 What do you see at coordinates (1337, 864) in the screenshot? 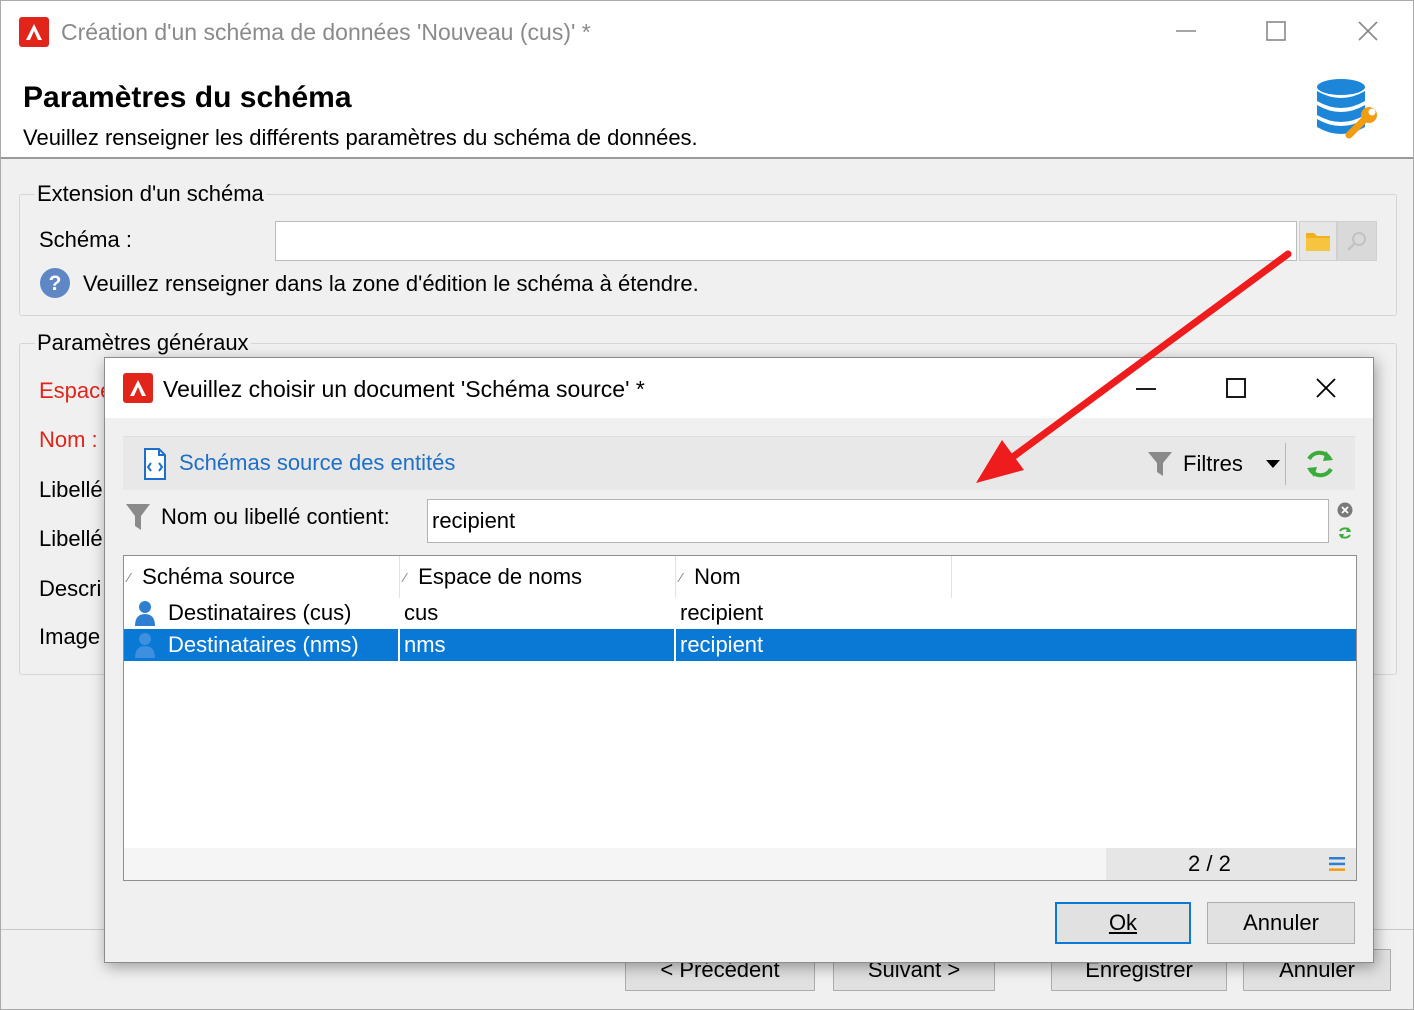
I see `list-icon` at bounding box center [1337, 864].